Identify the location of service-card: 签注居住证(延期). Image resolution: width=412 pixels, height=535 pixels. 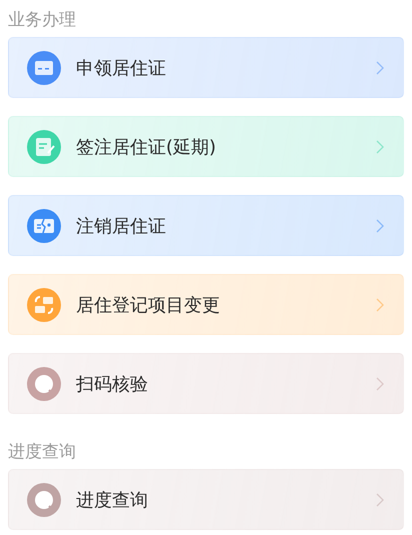
(206, 146).